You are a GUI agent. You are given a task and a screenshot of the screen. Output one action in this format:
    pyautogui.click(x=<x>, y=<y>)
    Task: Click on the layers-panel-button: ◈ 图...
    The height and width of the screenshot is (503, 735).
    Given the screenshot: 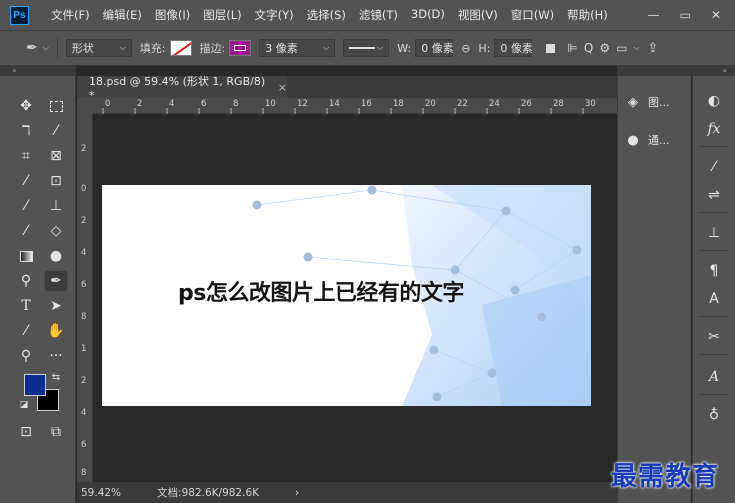 What is the action you would take?
    pyautogui.click(x=655, y=102)
    